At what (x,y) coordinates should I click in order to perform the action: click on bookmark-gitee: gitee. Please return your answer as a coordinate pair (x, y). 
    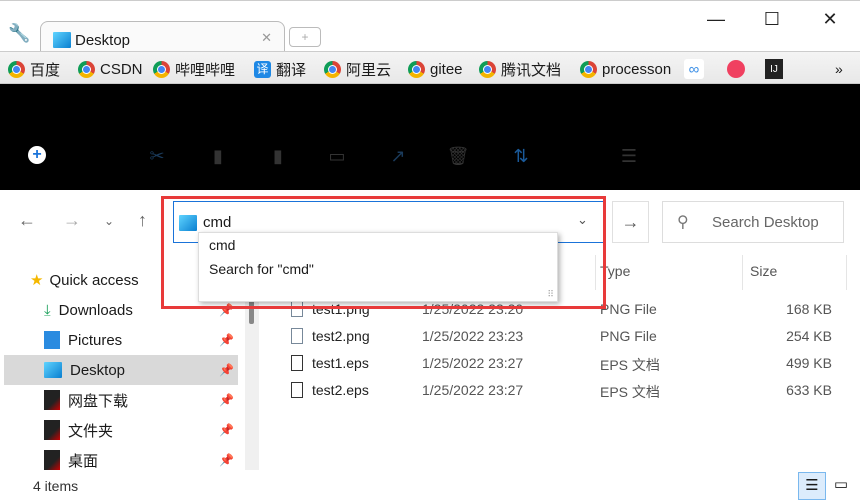
    Looking at the image, I should click on (435, 69).